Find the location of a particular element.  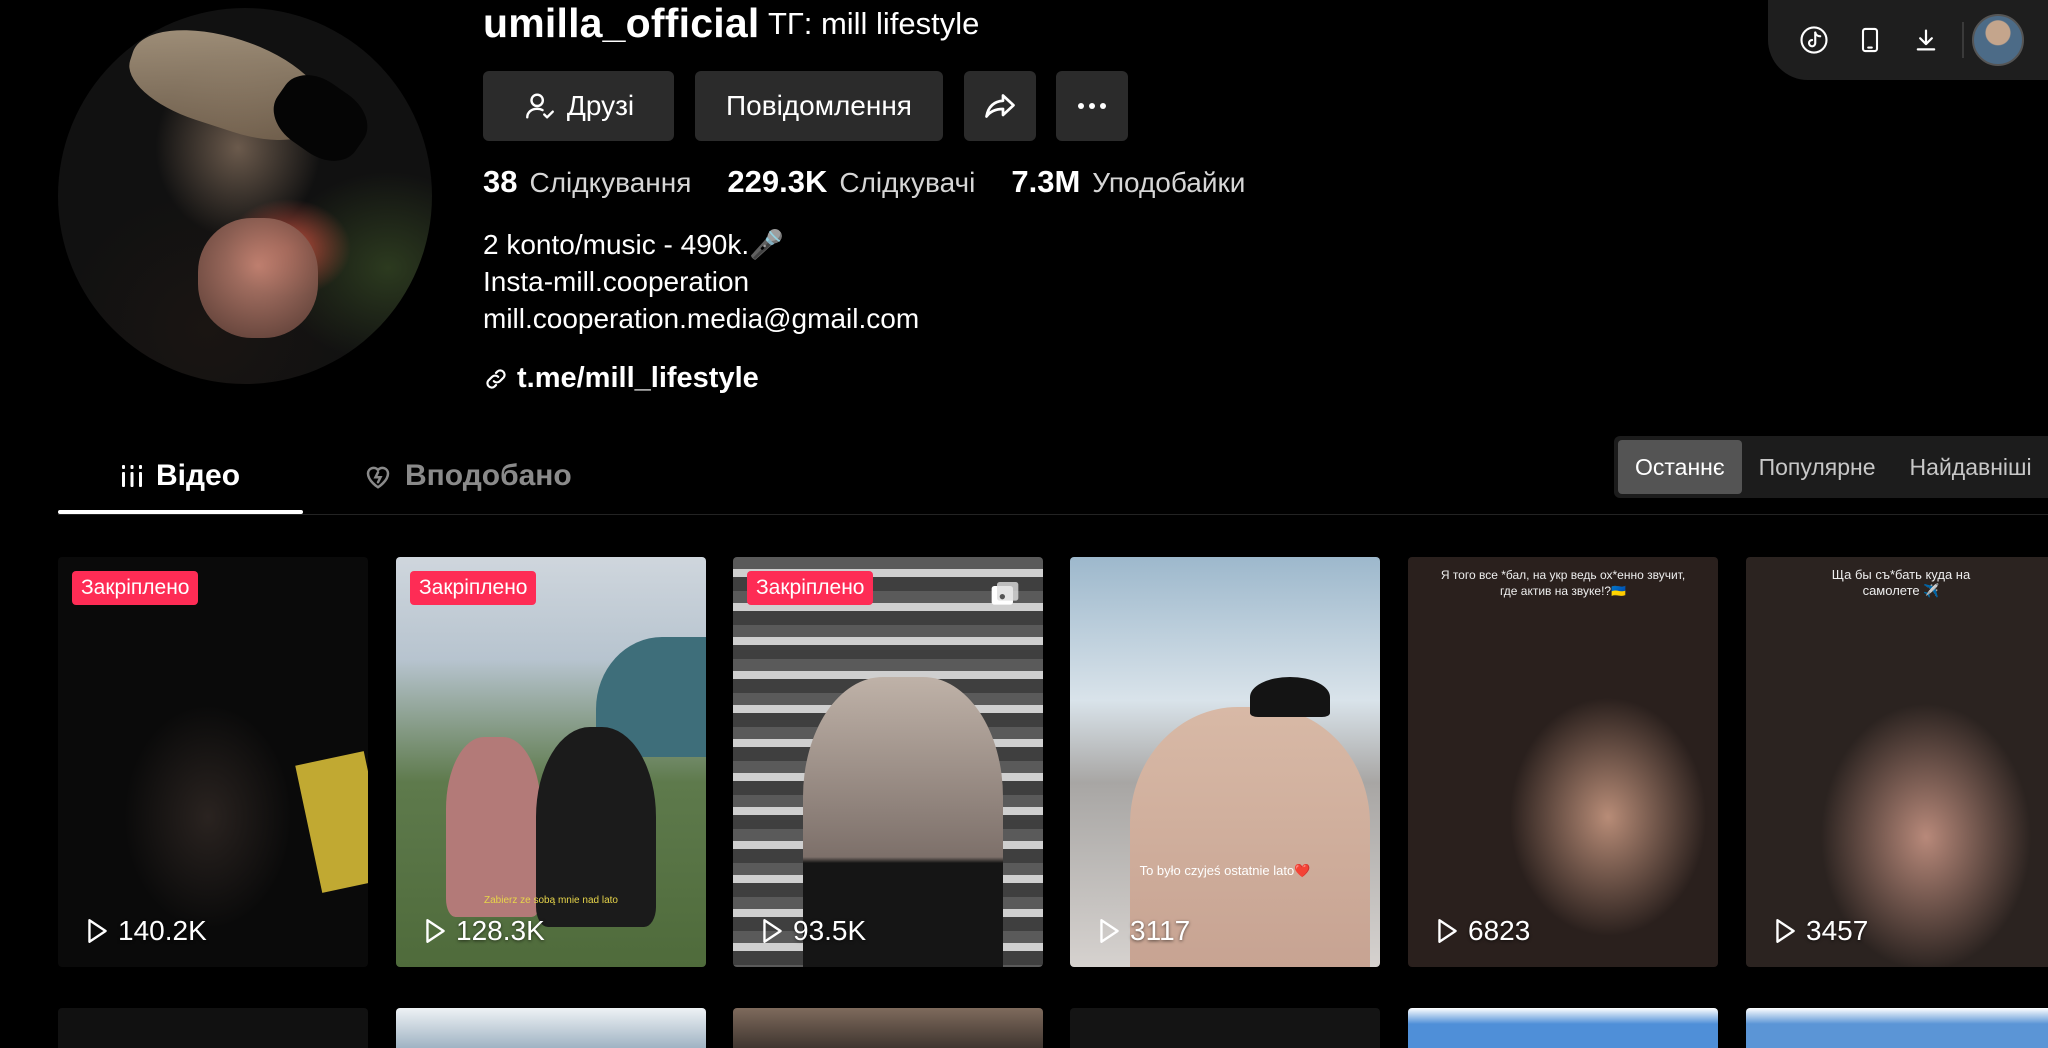

view-count-value: 6823 is located at coordinates (1499, 930).